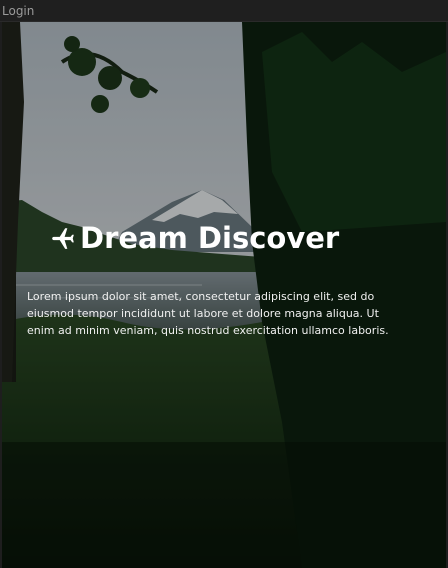 The height and width of the screenshot is (568, 448). I want to click on brand-name: Dream Discover, so click(210, 238).